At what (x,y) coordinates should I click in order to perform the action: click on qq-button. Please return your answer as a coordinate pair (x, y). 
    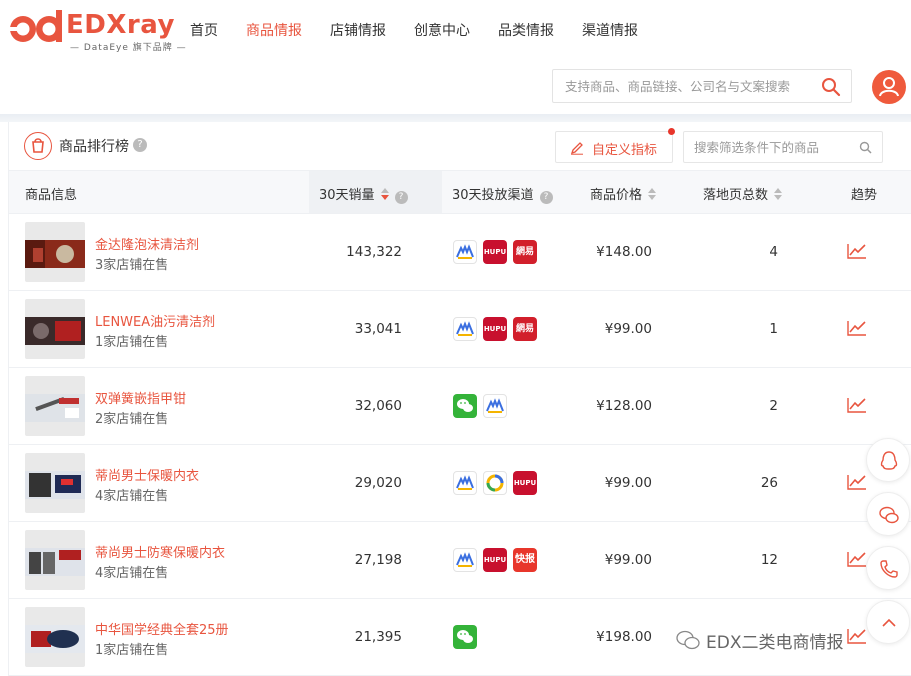
    Looking at the image, I should click on (888, 460).